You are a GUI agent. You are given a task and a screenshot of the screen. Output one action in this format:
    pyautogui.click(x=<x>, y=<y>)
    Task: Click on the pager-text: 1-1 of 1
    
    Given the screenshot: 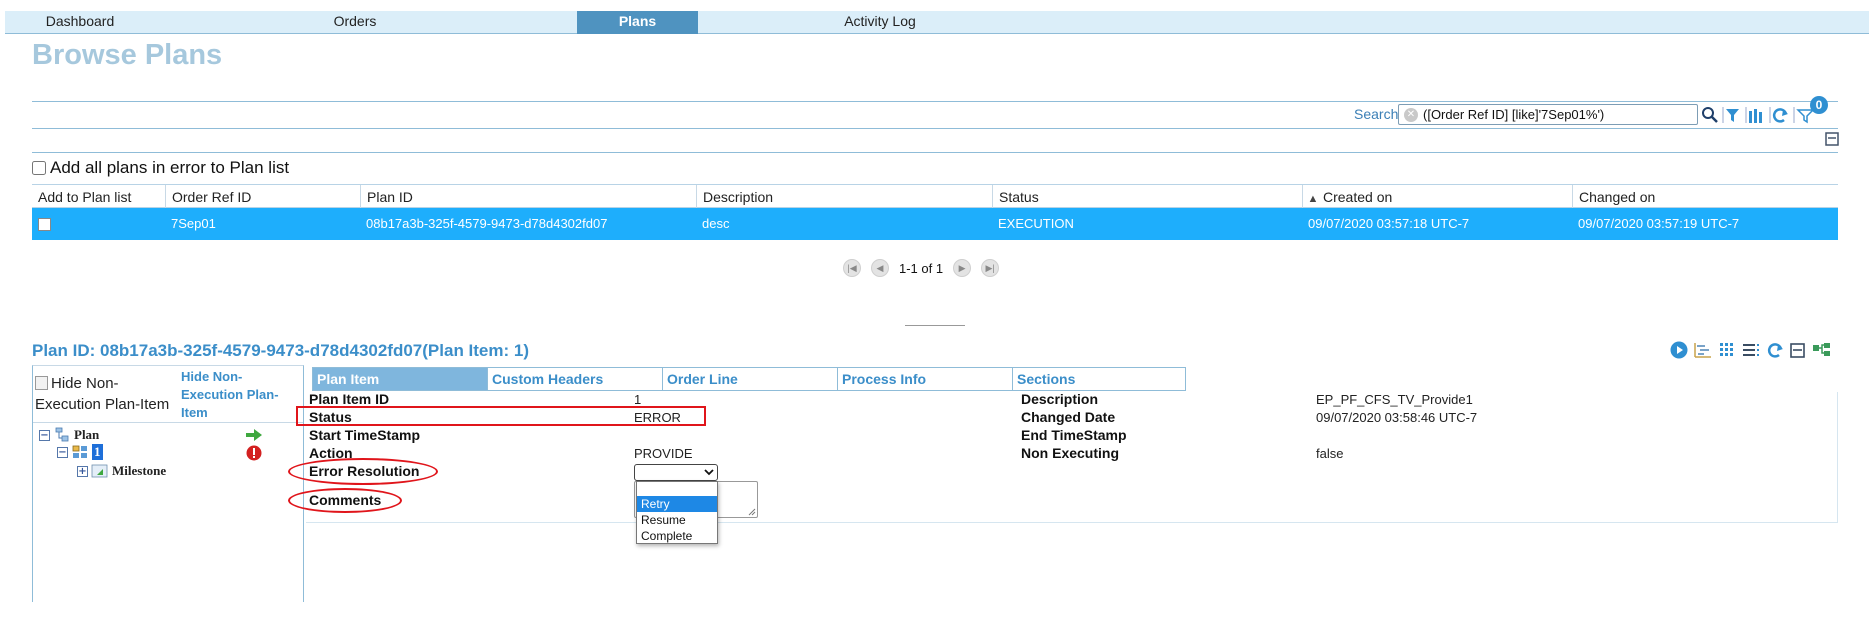 What is the action you would take?
    pyautogui.click(x=921, y=268)
    